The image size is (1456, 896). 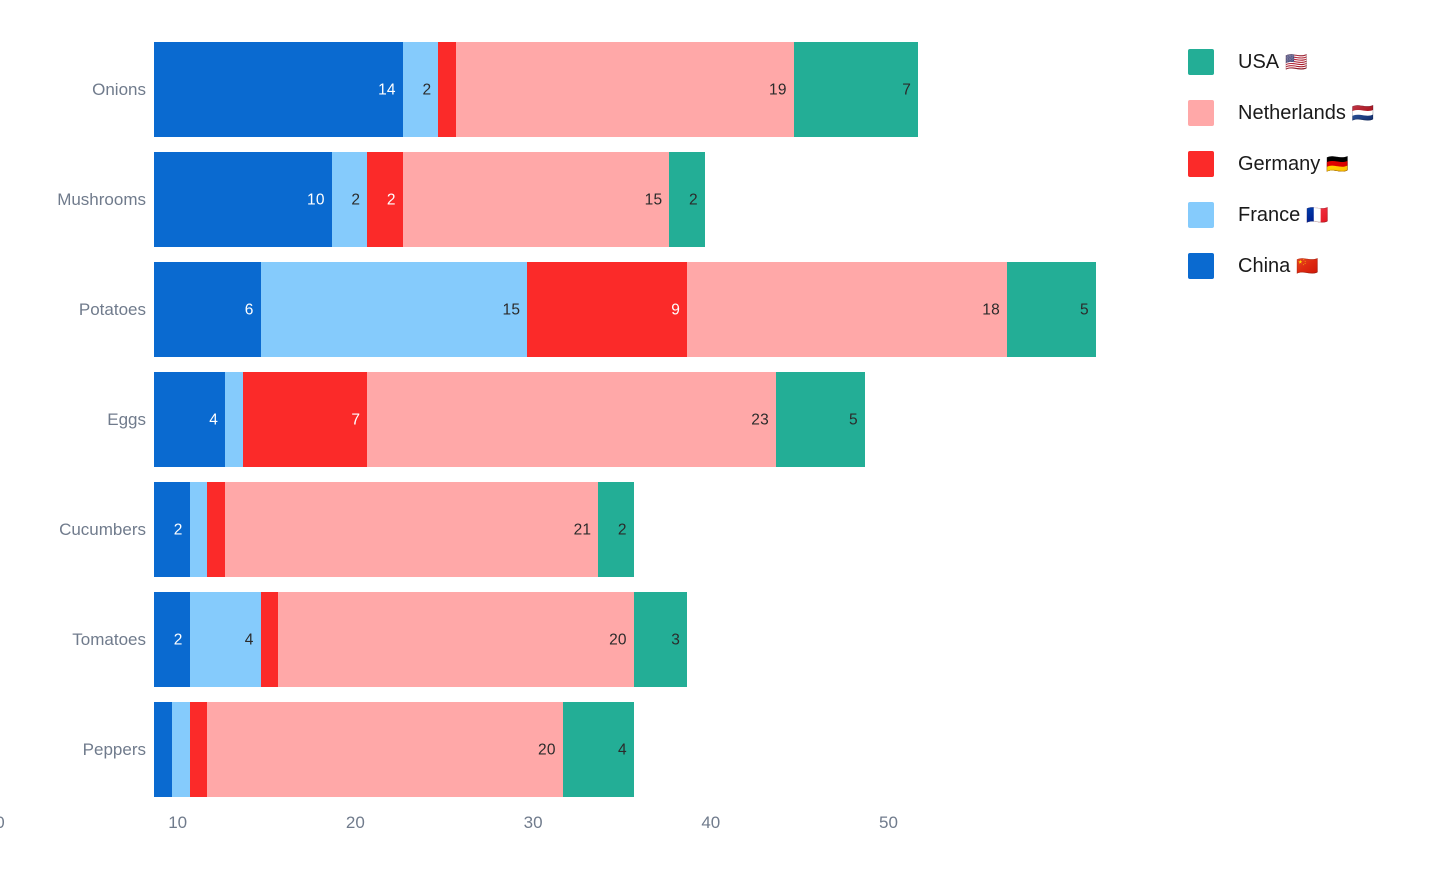 I want to click on bar-segment-value: 3, so click(x=676, y=639).